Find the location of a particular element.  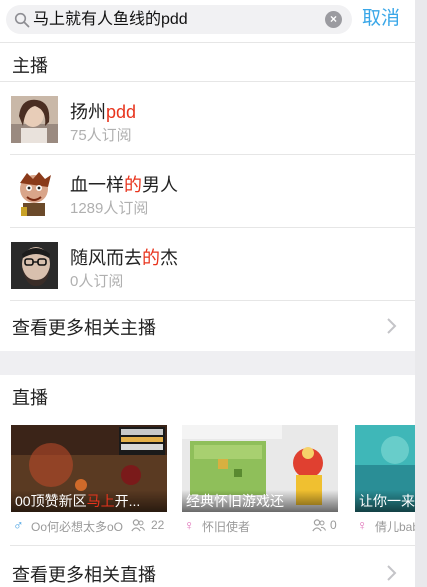

streamer-name: 倩儿bab is located at coordinates (395, 527).